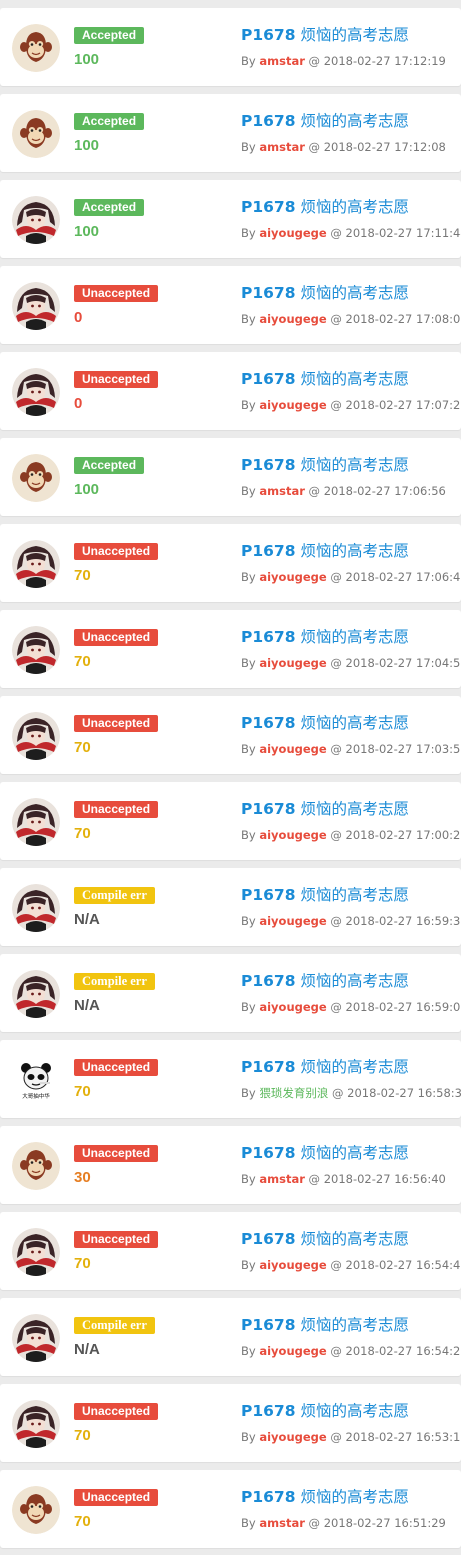 Image resolution: width=461 pixels, height=1555 pixels. What do you see at coordinates (351, 1093) in the screenshot?
I see `record-meta: By 猥琐发育别浪 @ 2018-02-27 16:58:33` at bounding box center [351, 1093].